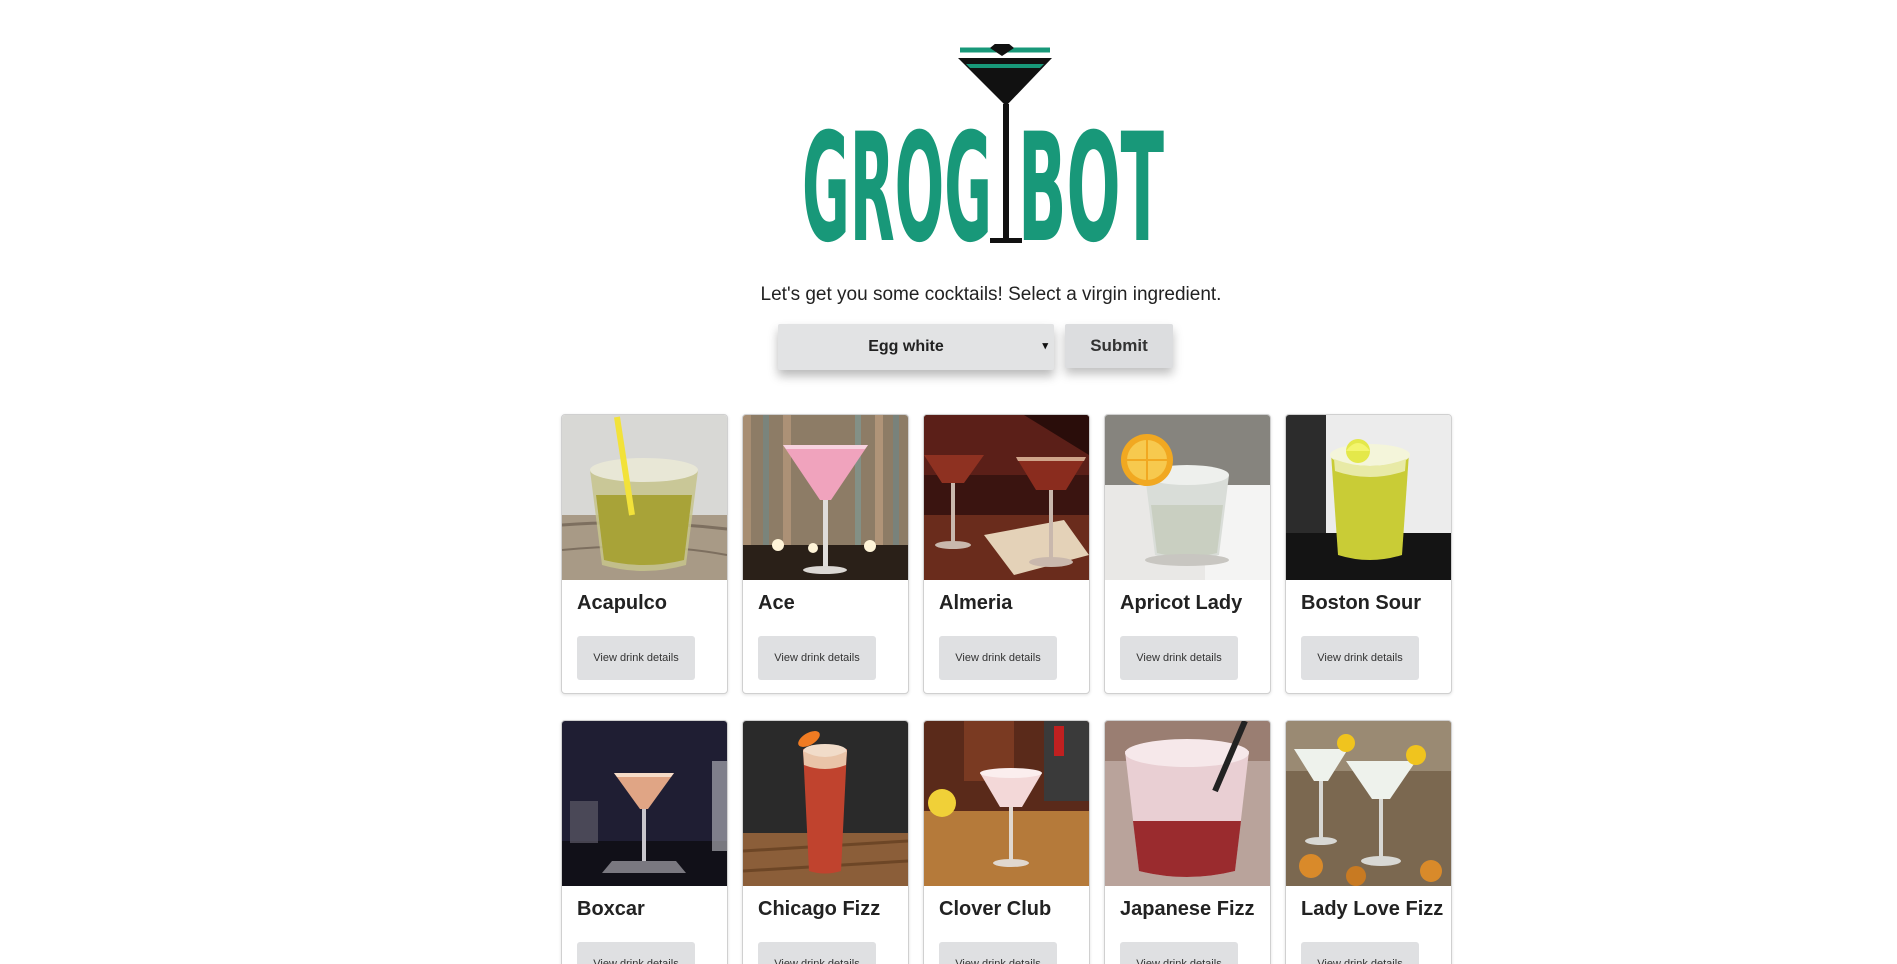 This screenshot has width=1897, height=964. I want to click on drink-card: Lady Love Fizz View drink details, so click(1368, 842).